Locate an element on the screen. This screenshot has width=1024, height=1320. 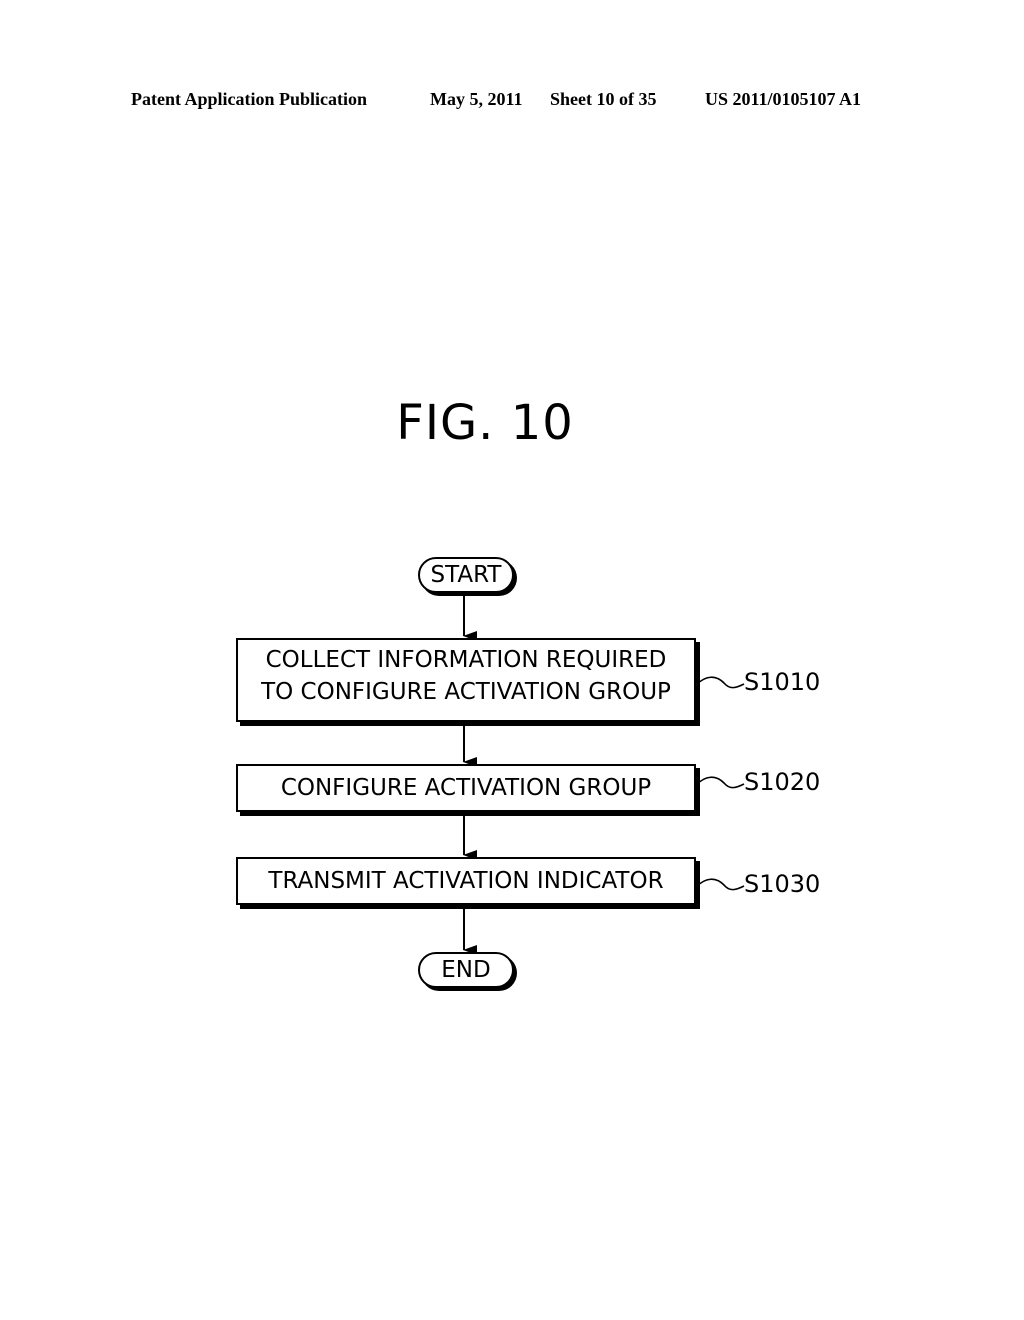
step-s1010-line-2: TO CONFIGURE ACTIVATION GROUP is located at coordinates (466, 692).